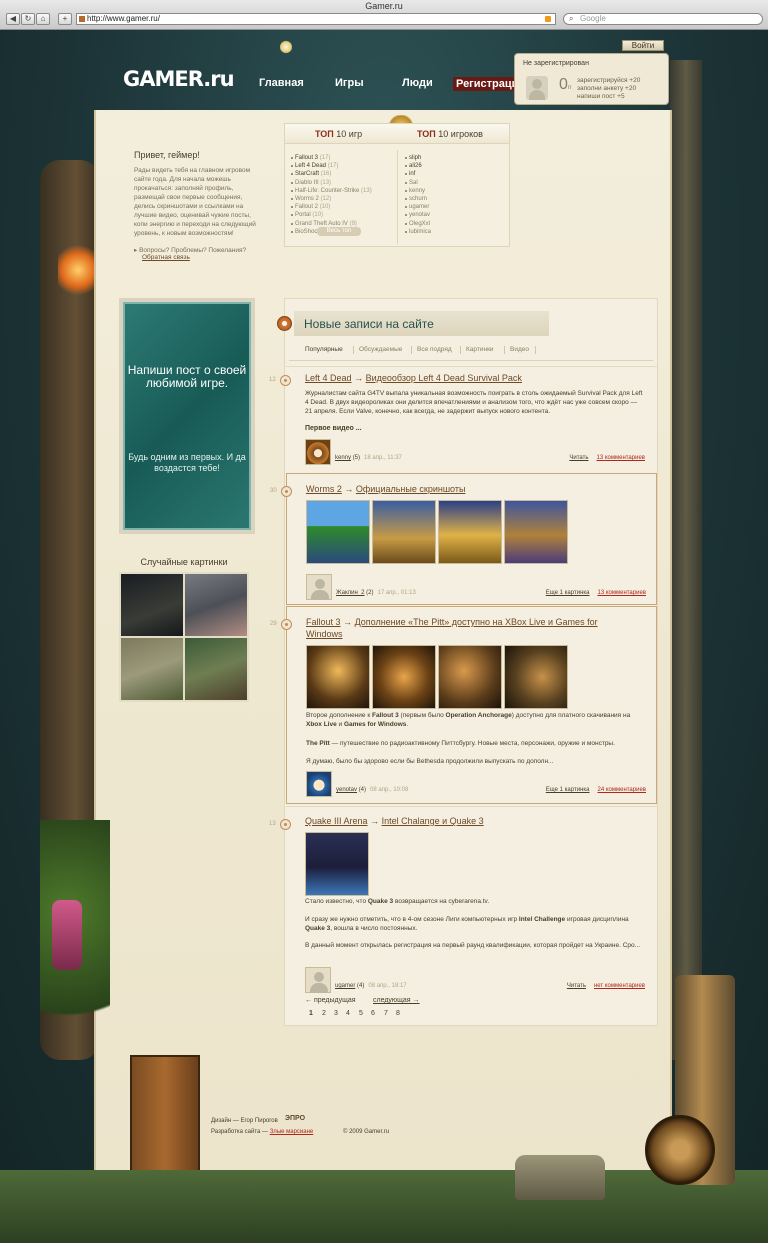 The width and height of the screenshot is (768, 1243). What do you see at coordinates (417, 83) in the screenshot?
I see `nav-people: Люди` at bounding box center [417, 83].